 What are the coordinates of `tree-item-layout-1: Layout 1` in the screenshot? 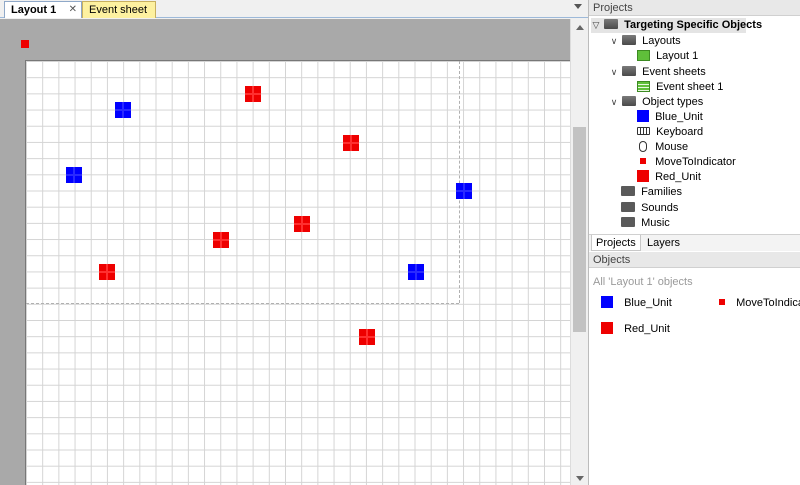 It's located at (667, 56).